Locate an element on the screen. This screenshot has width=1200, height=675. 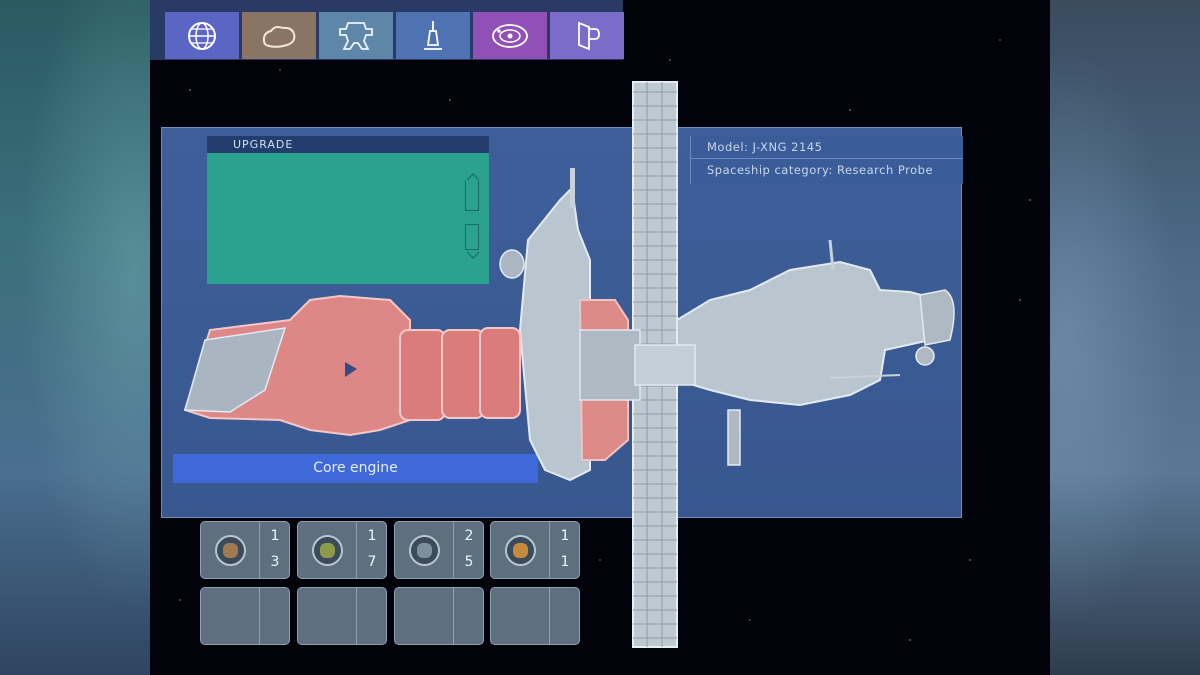
globe-icon is located at coordinates (202, 35).